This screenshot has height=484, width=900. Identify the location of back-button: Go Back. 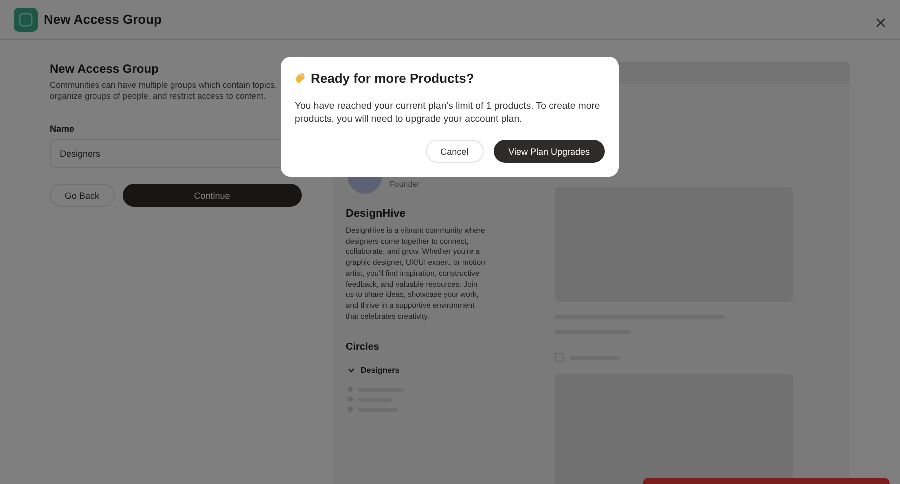
(82, 195).